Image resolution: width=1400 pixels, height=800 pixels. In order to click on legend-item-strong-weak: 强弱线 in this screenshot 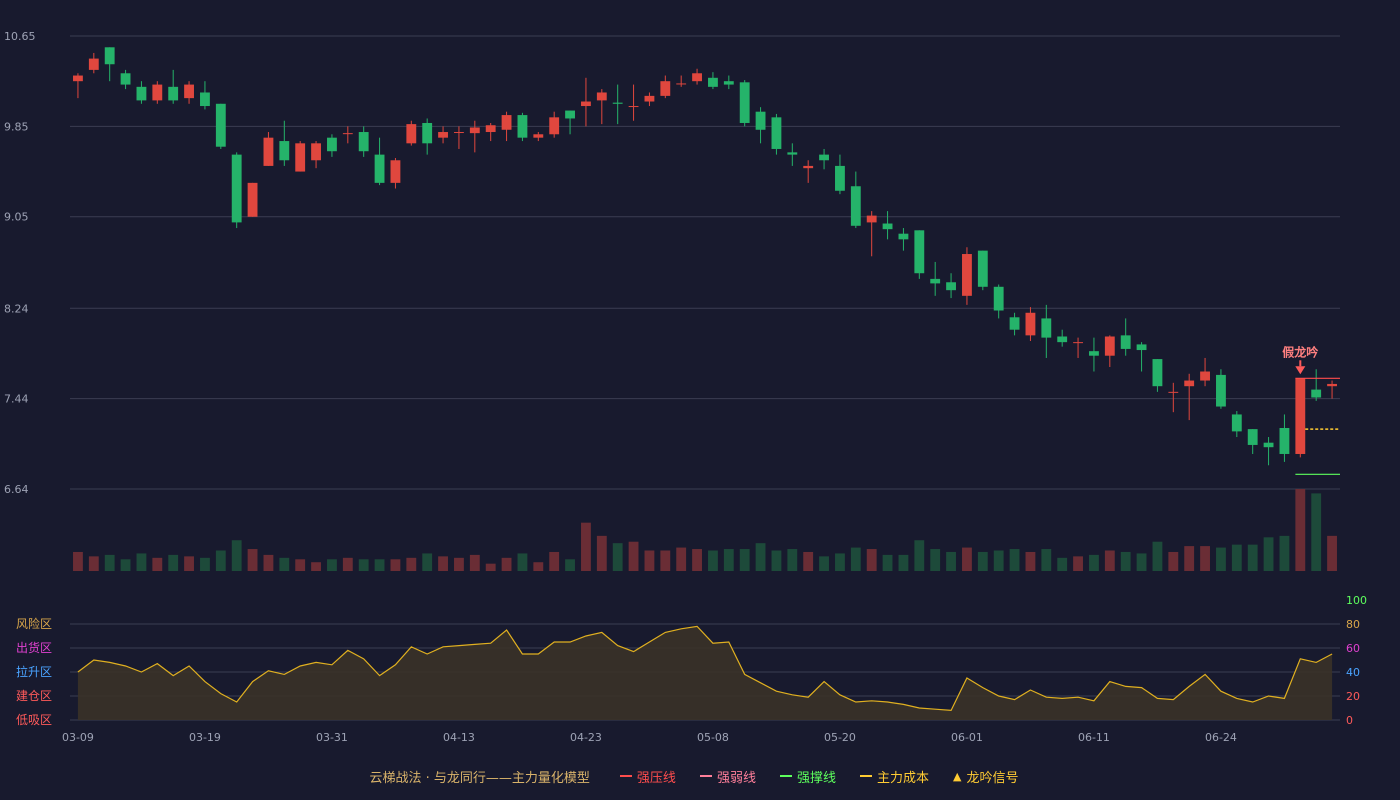, I will do `click(727, 776)`.